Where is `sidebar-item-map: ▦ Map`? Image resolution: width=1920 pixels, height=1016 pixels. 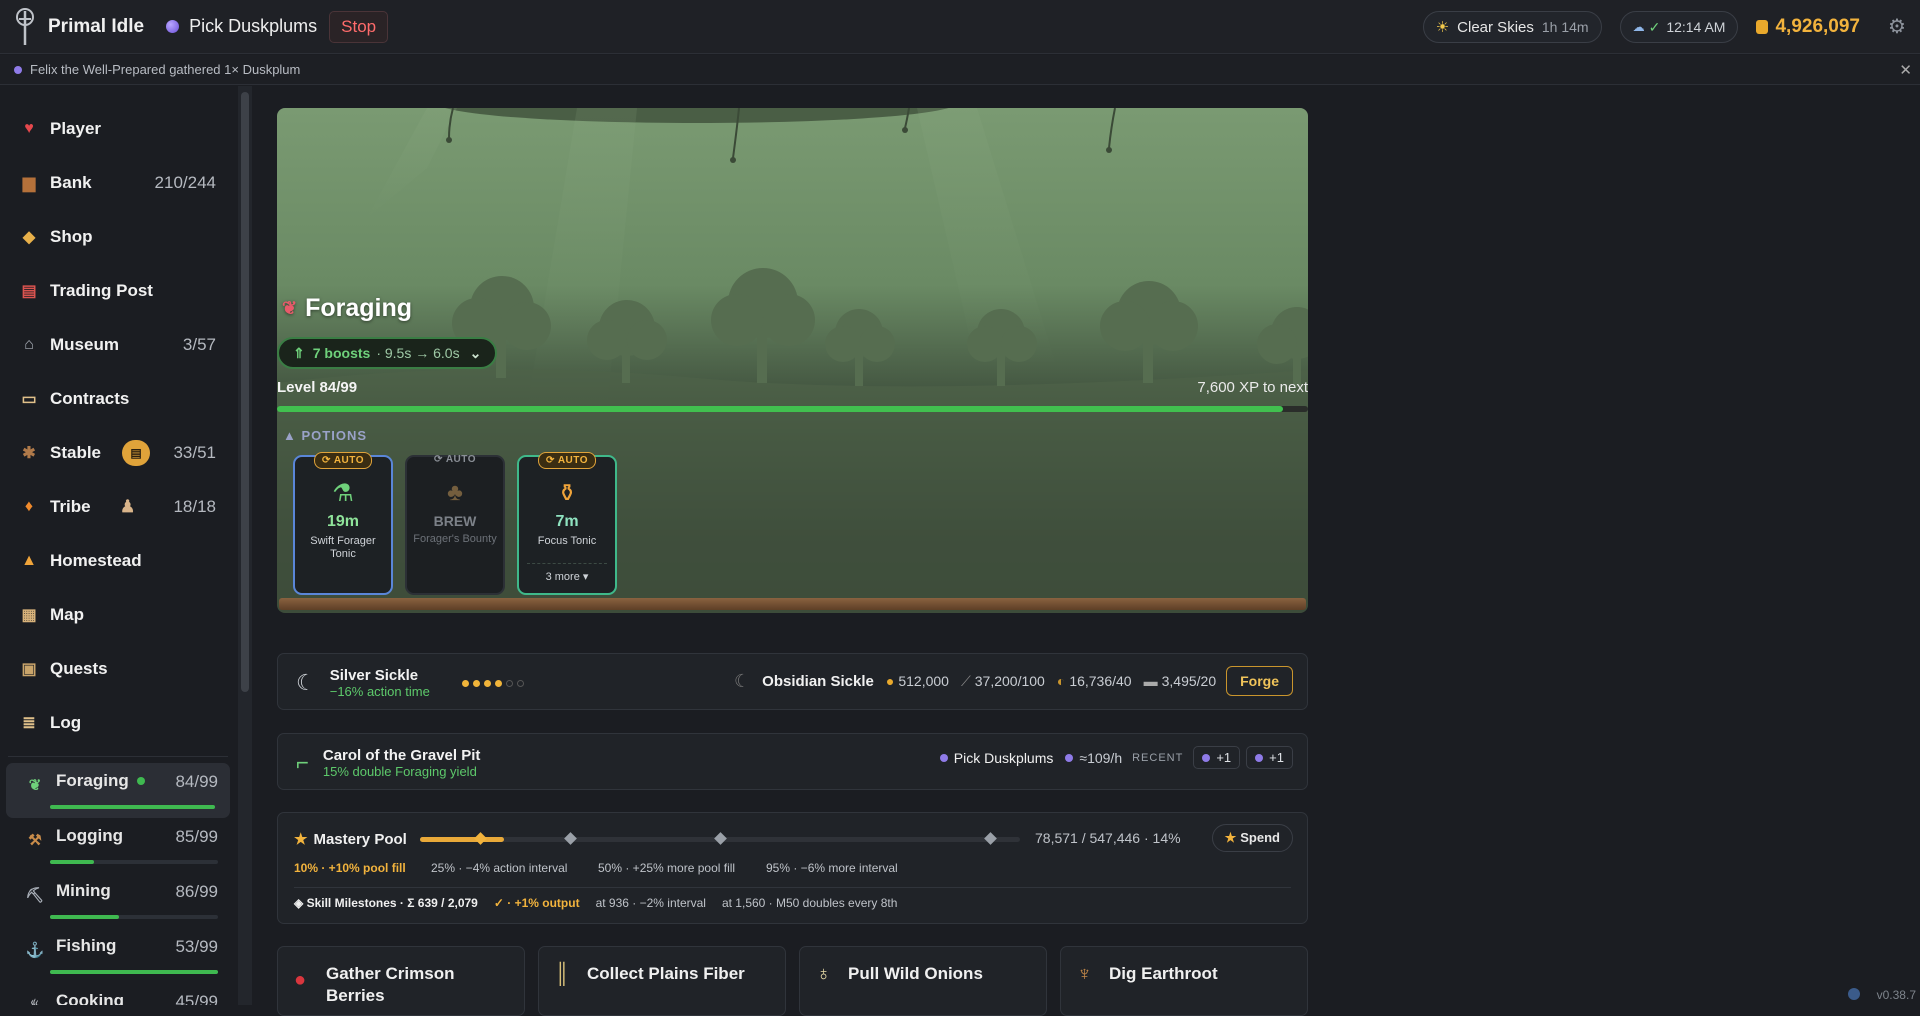 sidebar-item-map: ▦ Map is located at coordinates (118, 615).